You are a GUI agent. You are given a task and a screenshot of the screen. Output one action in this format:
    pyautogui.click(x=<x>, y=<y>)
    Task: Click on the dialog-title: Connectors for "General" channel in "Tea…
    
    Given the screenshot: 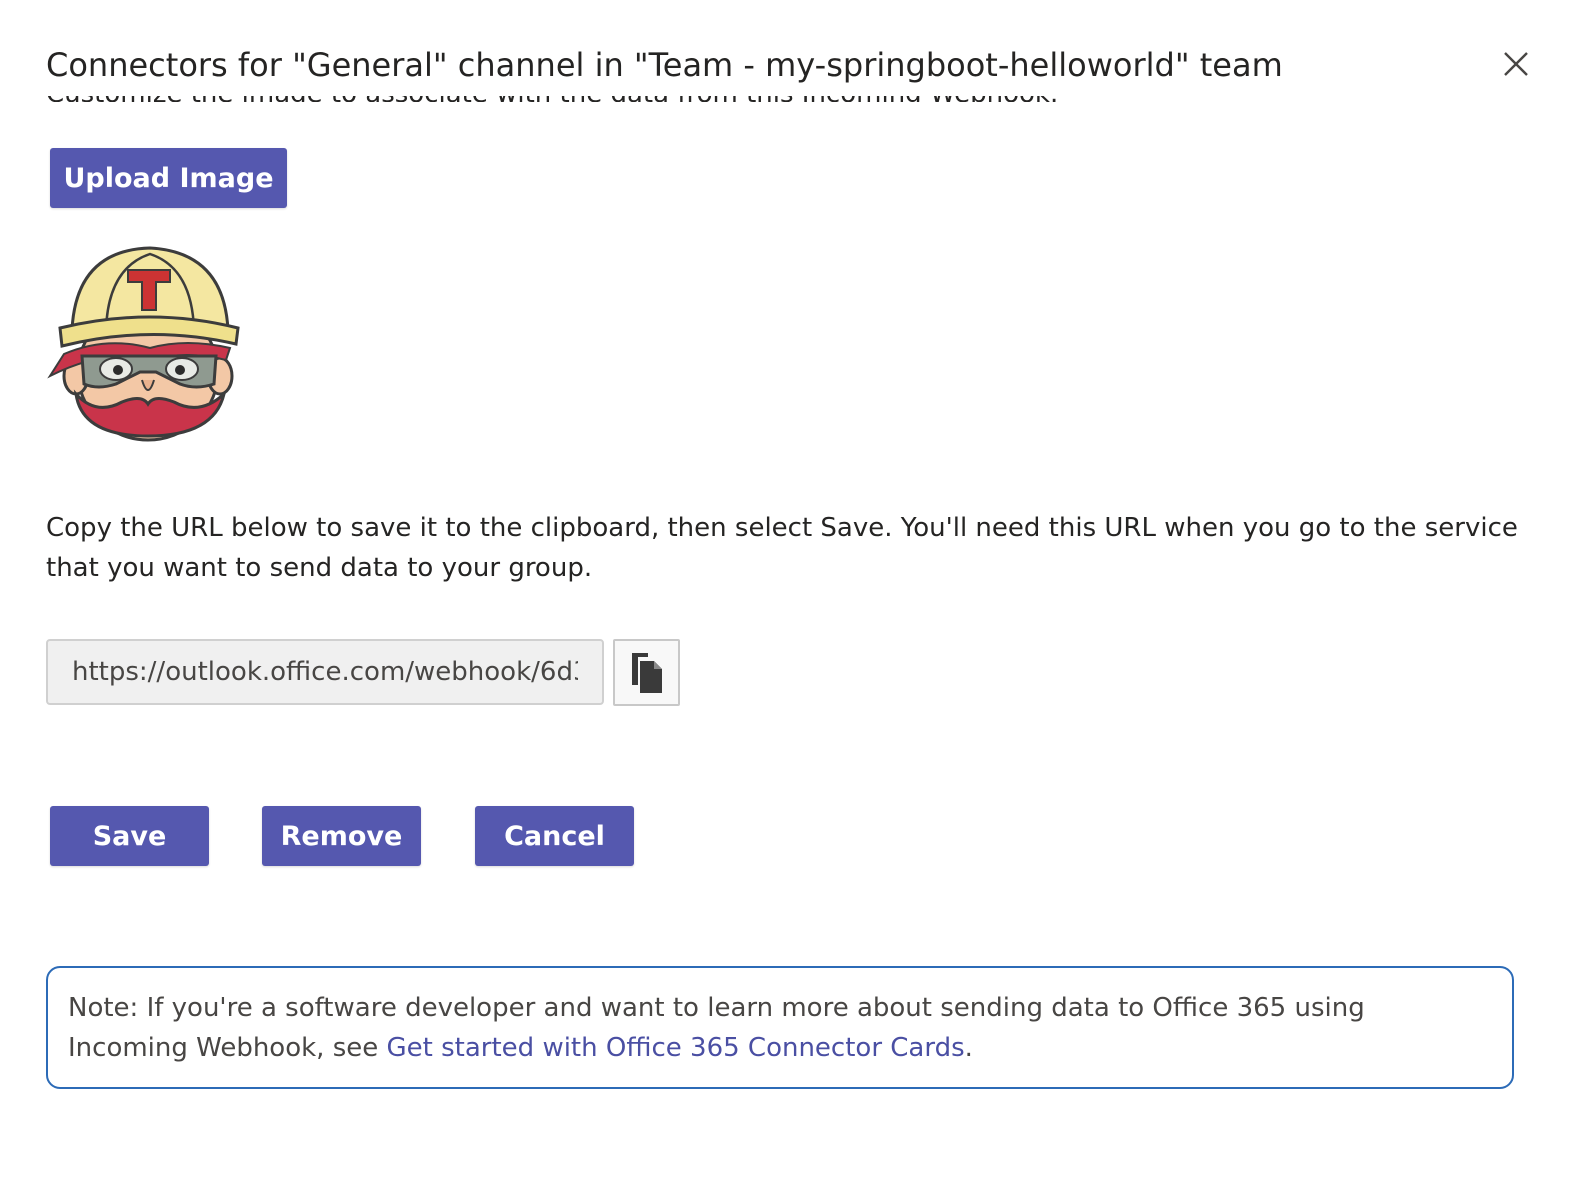 What is the action you would take?
    pyautogui.click(x=664, y=65)
    